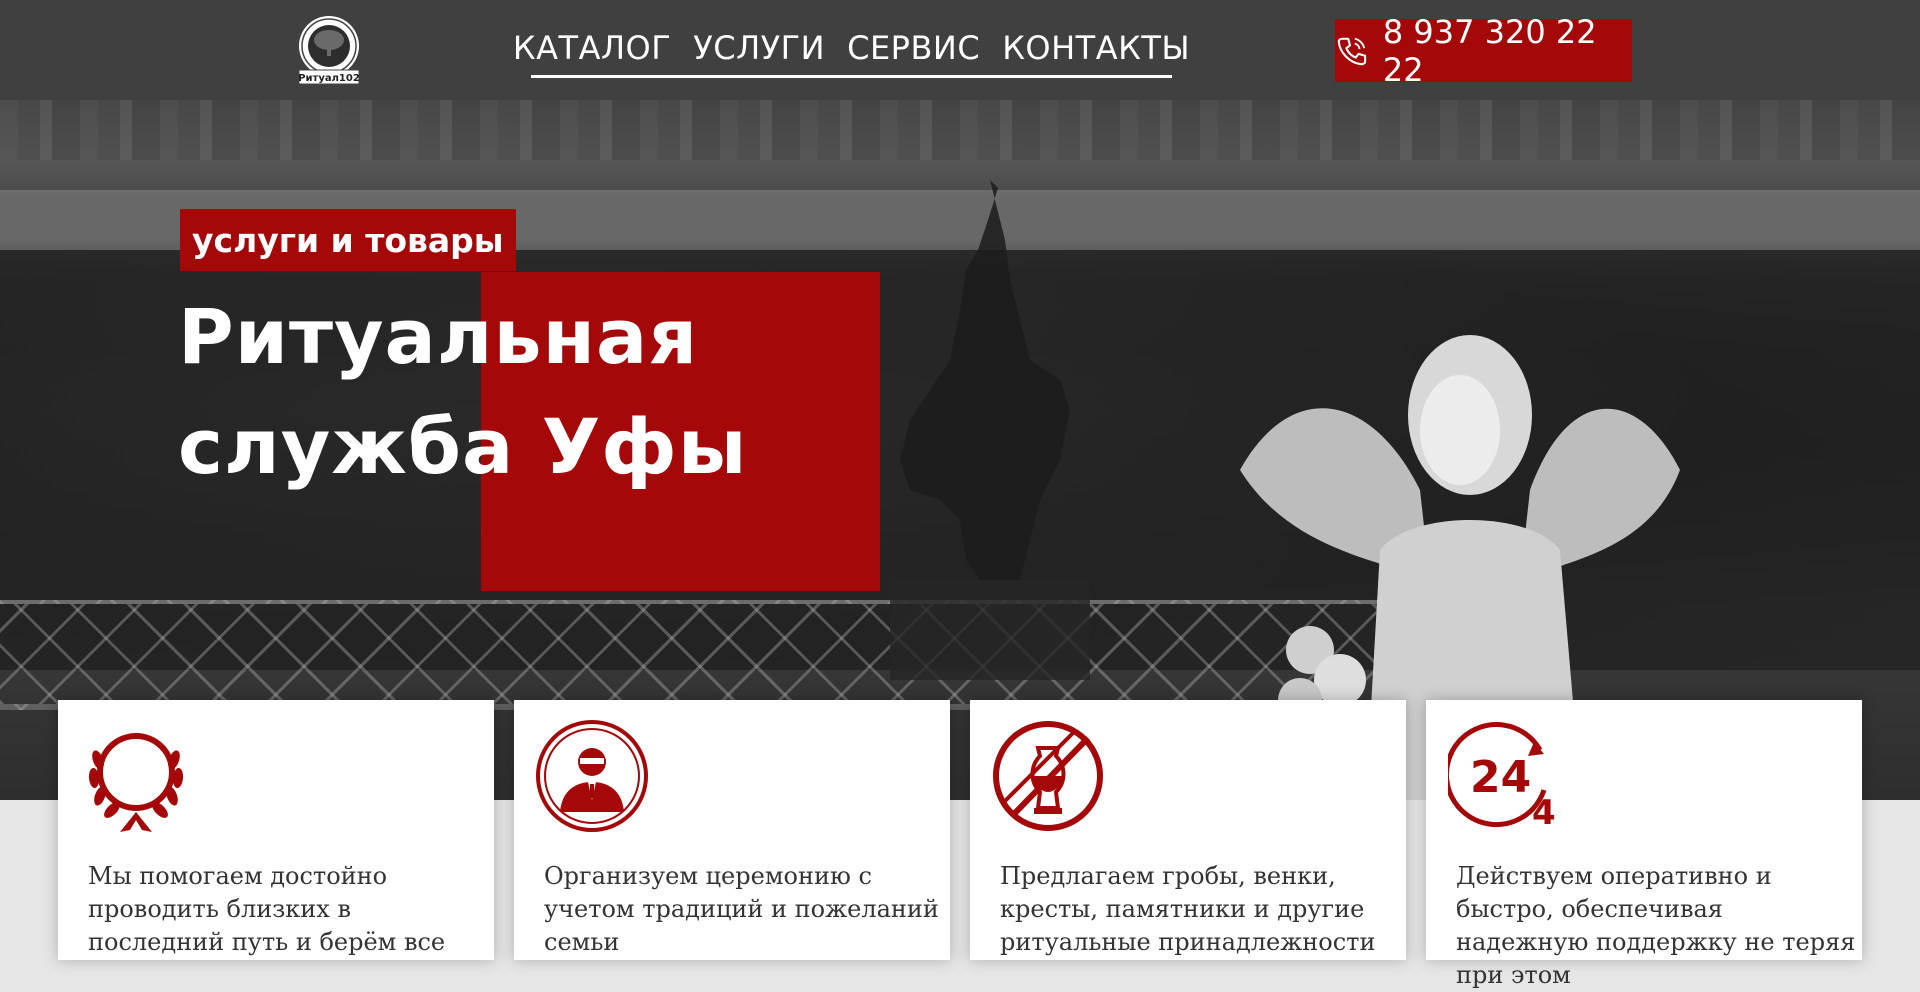 This screenshot has width=1920, height=992. I want to click on main-nav: КАТАЛОГ УСЛУГИ СЕРВИС КОНТАКТЫ, so click(851, 49).